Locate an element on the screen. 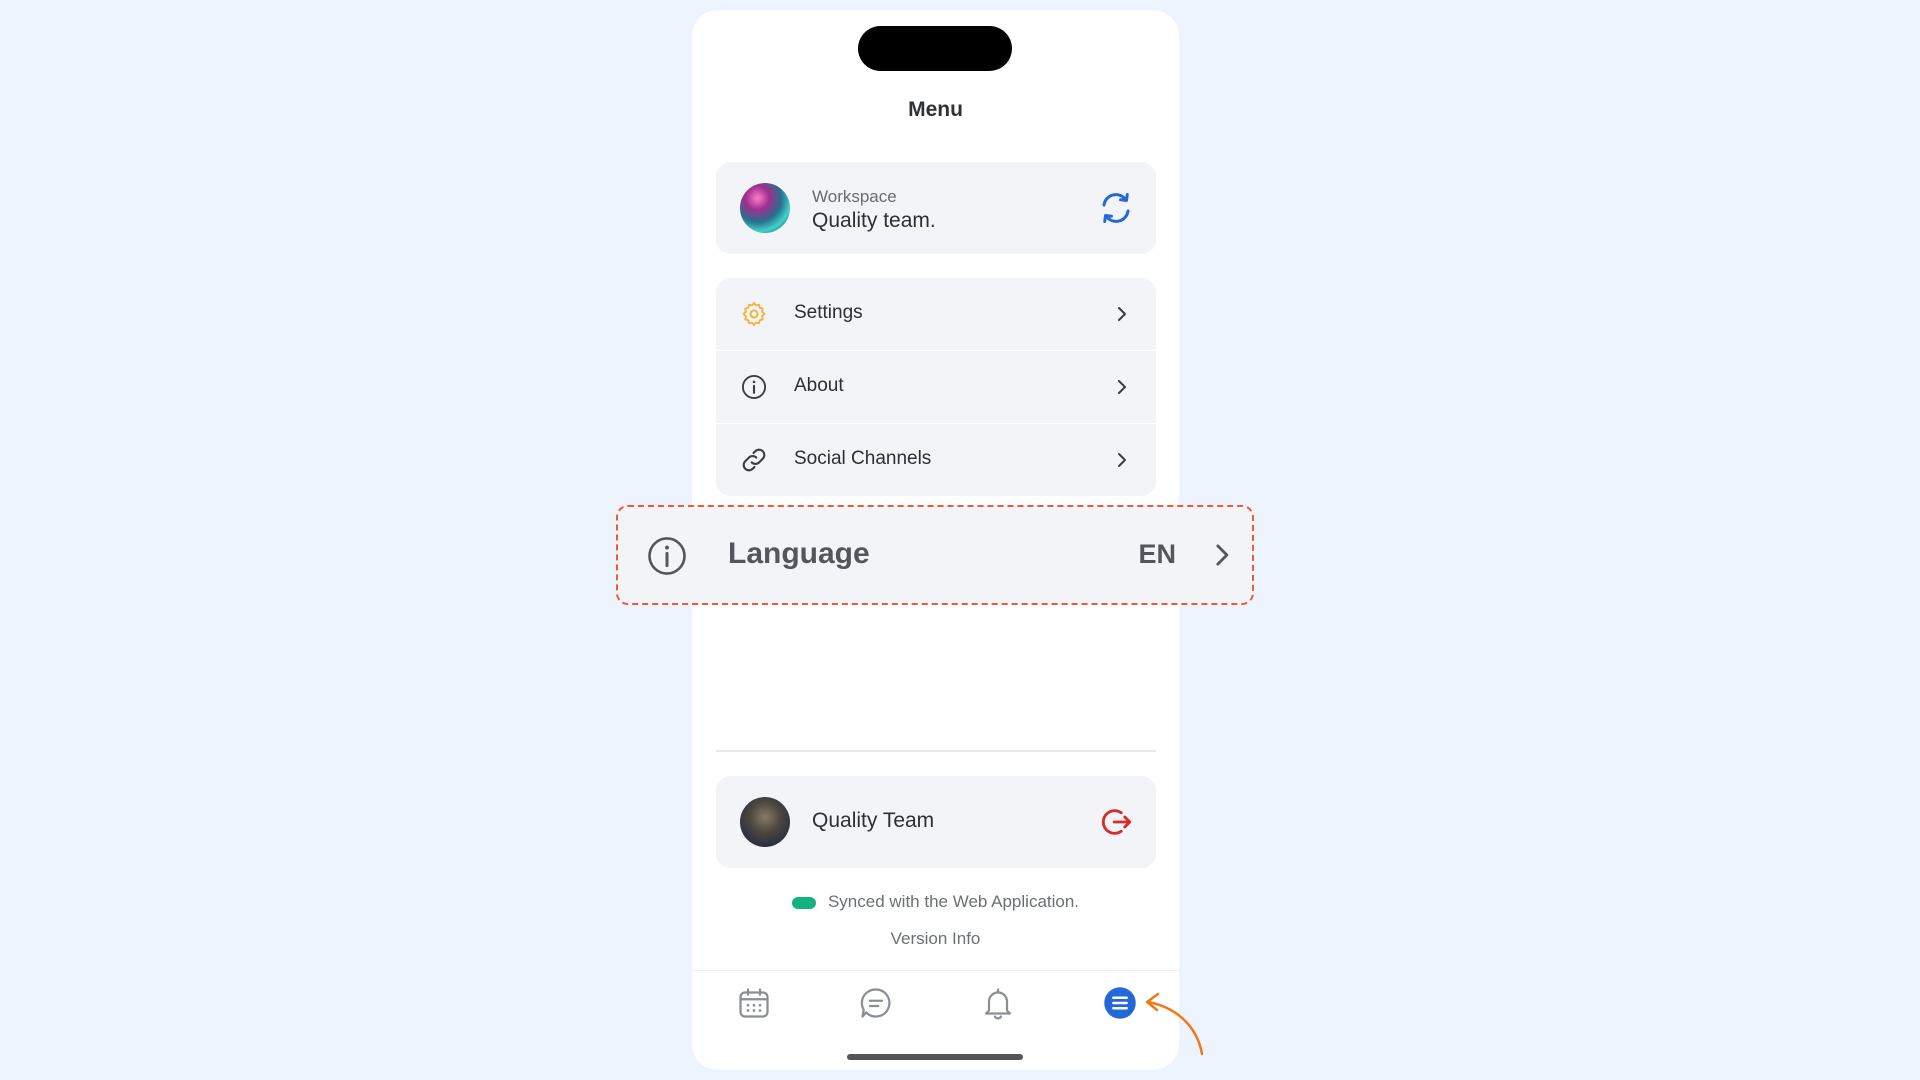 The width and height of the screenshot is (1920, 1080). menu-item-label: Social Channels is located at coordinates (863, 458).